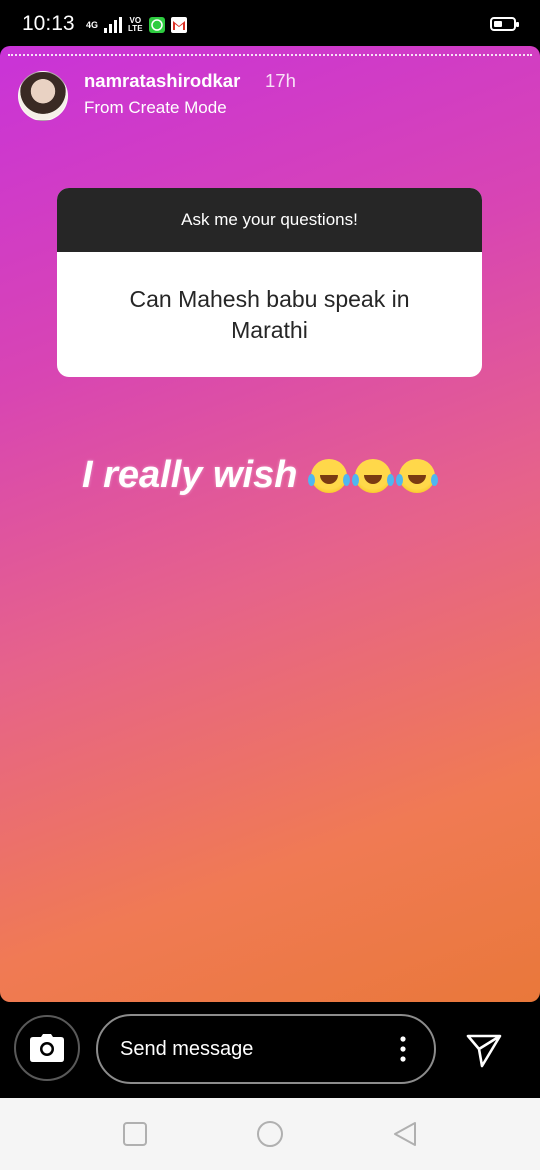 Image resolution: width=540 pixels, height=1170 pixels. What do you see at coordinates (270, 23) in the screenshot?
I see `status-bar: 10:13 4G VO LTE` at bounding box center [270, 23].